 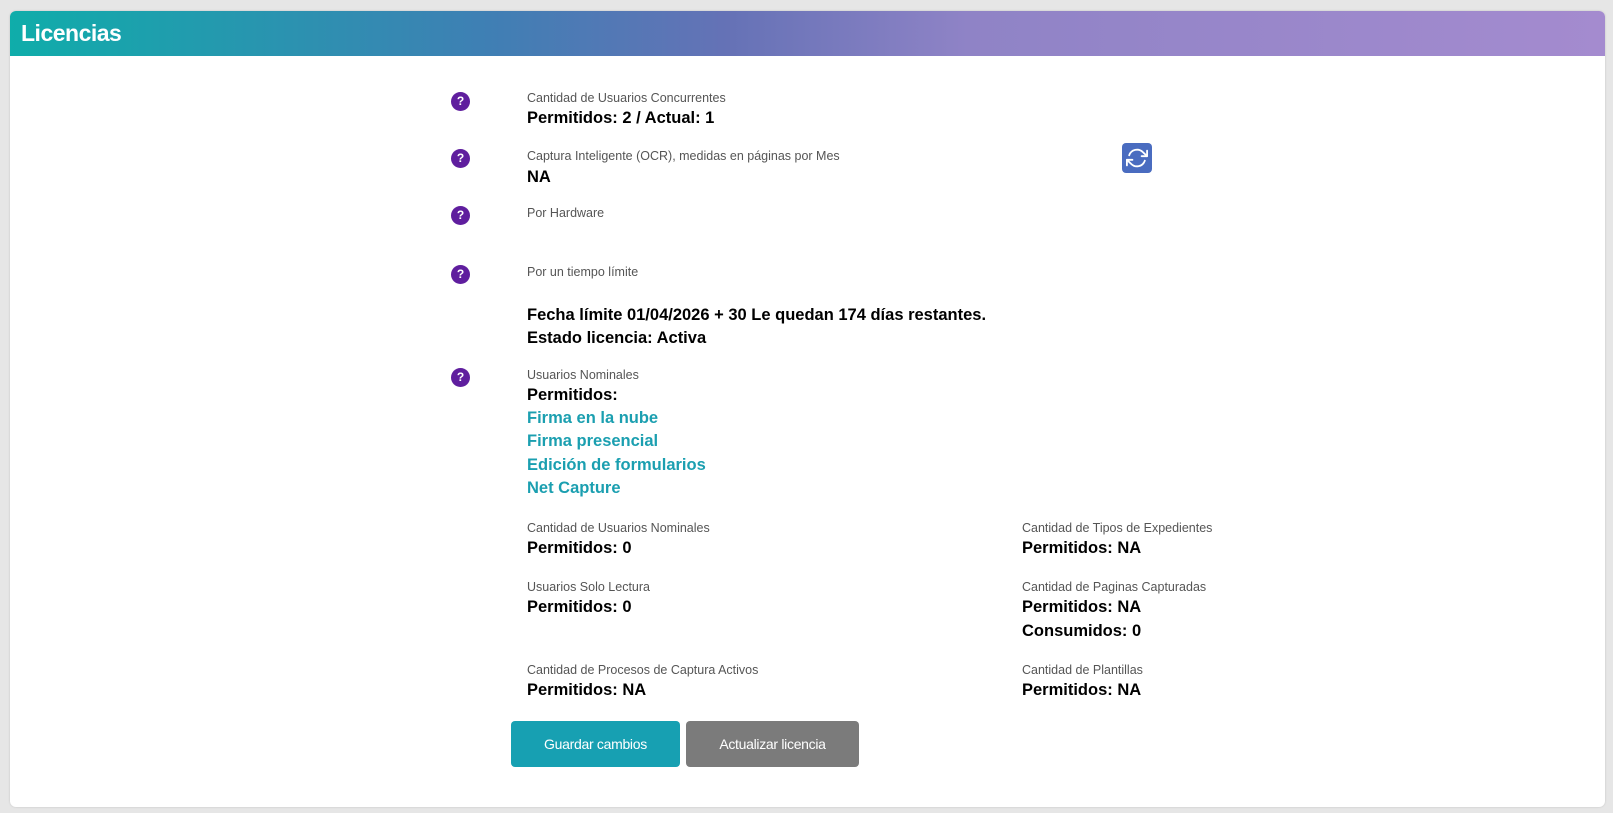 What do you see at coordinates (616, 465) in the screenshot?
I see `link-edicion-formularios: Edición de formularios` at bounding box center [616, 465].